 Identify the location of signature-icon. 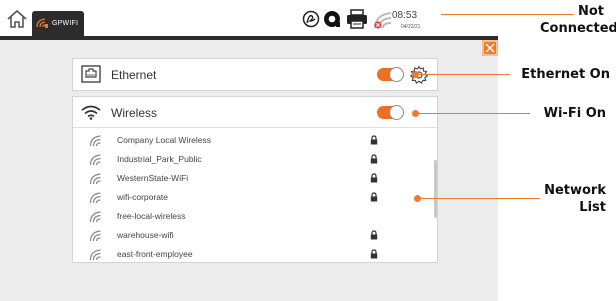
(311, 19).